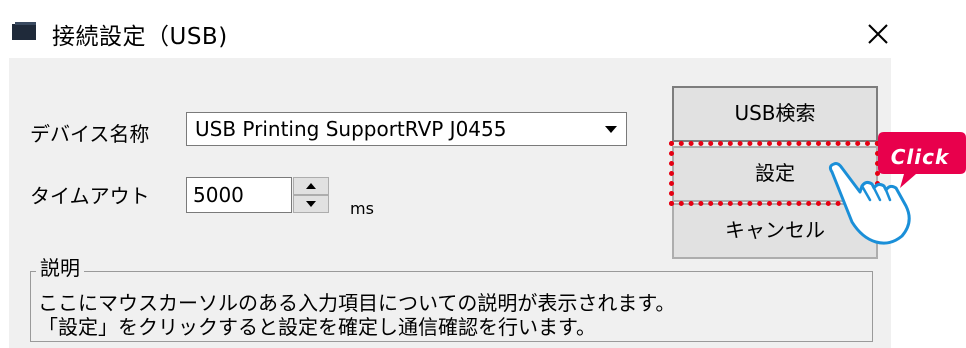 This screenshot has height=348, width=966. I want to click on dropdown-arrow-icon, so click(611, 129).